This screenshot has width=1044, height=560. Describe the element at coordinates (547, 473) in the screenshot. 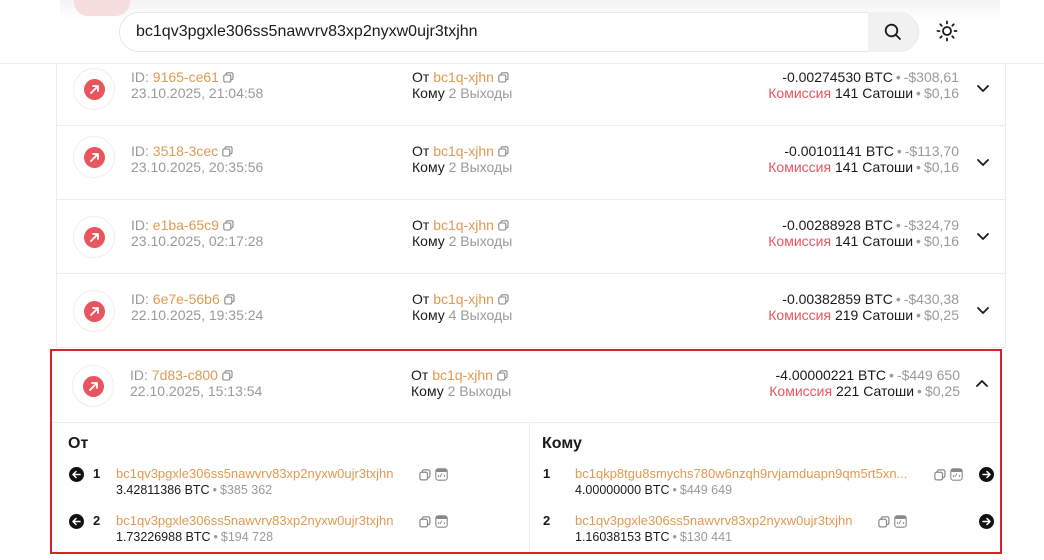

I see `output-index: 1` at that location.